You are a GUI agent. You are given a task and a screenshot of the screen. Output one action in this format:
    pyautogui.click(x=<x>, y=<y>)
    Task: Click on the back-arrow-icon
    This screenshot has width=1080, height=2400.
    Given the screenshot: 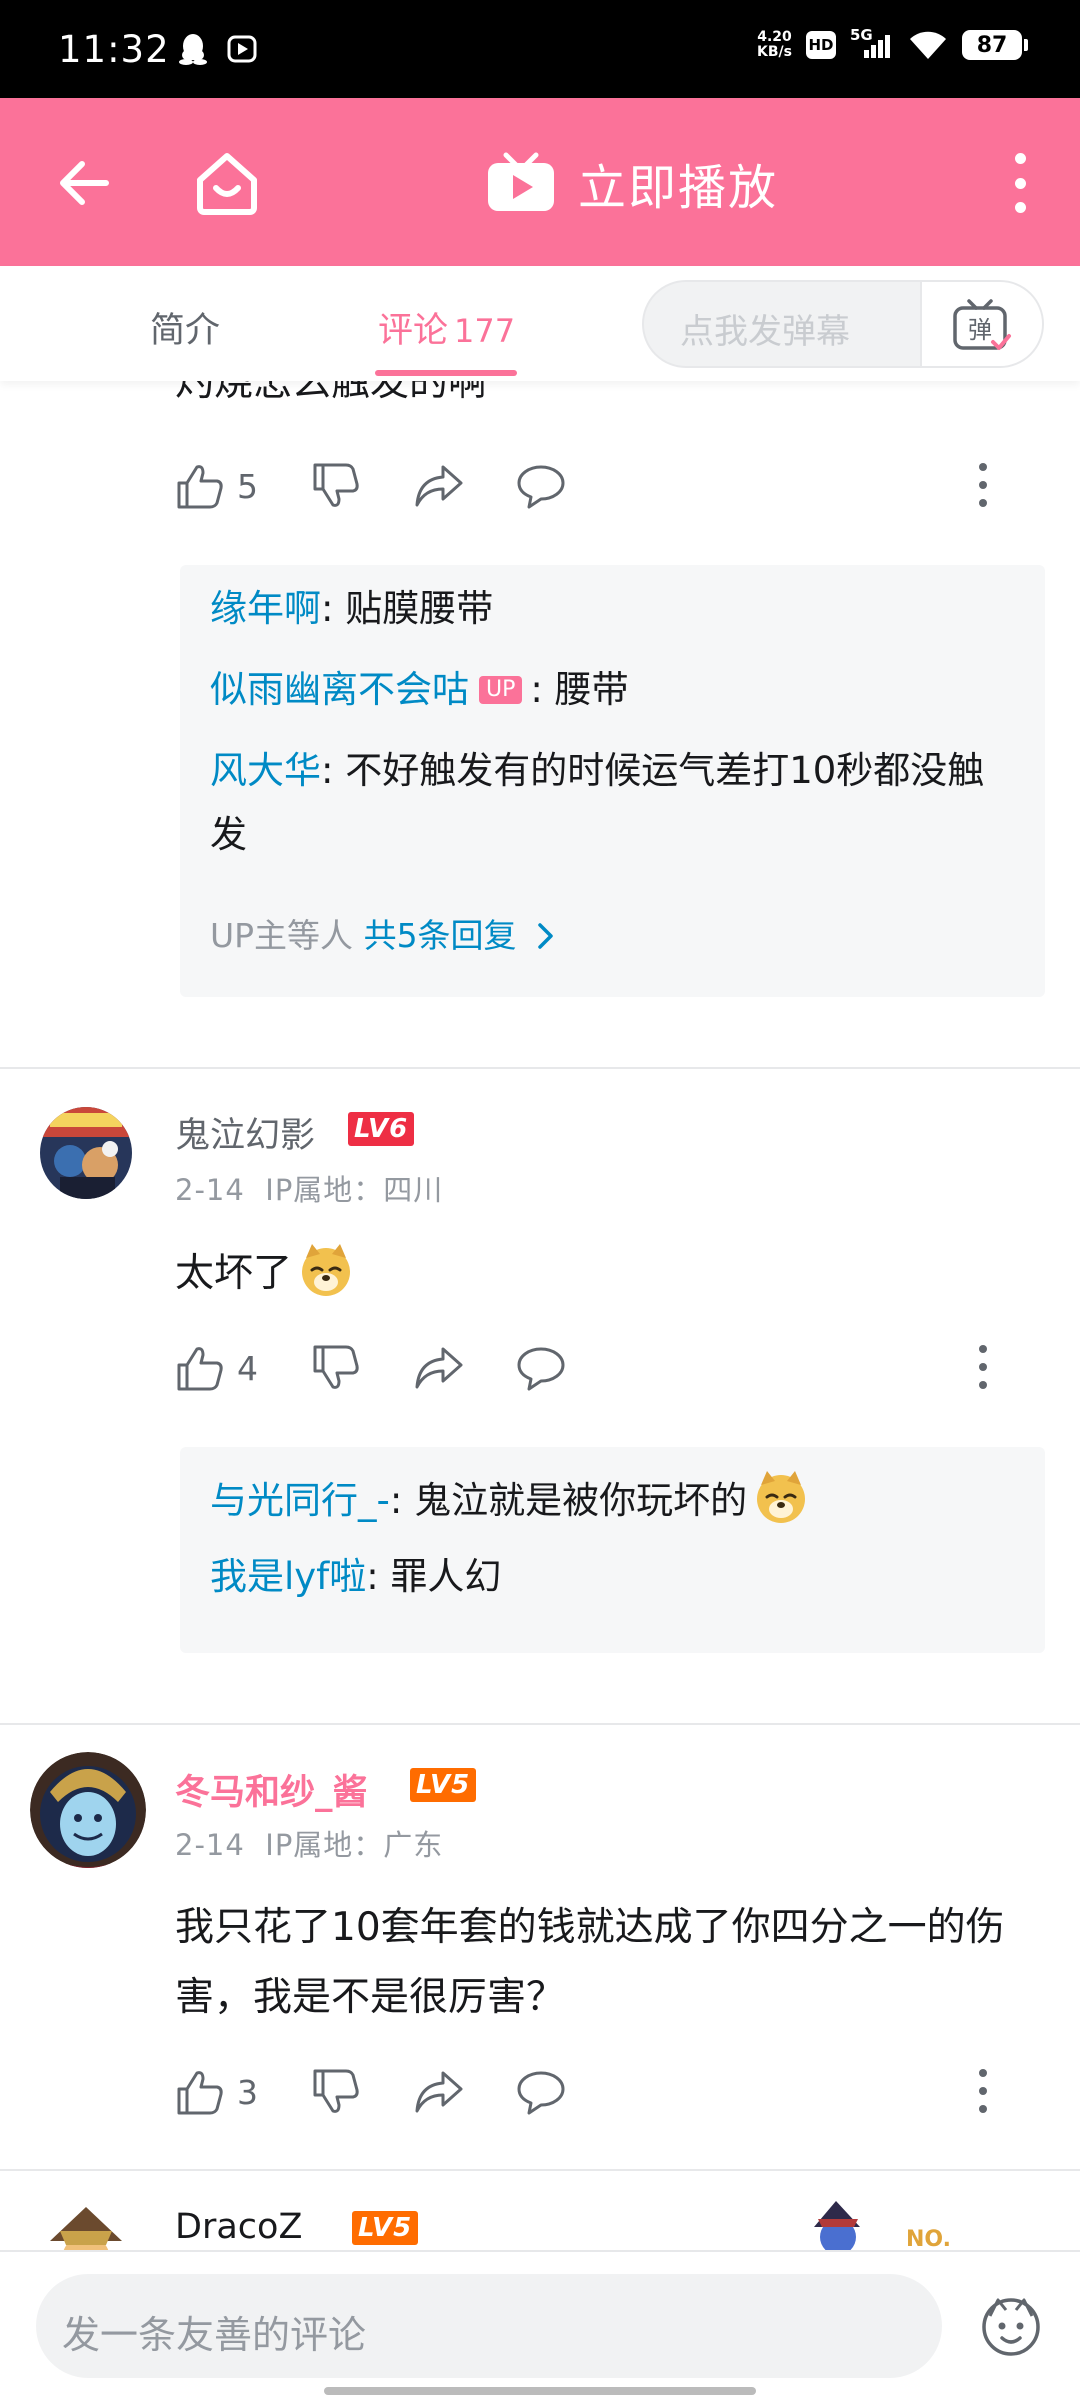 What is the action you would take?
    pyautogui.click(x=85, y=183)
    